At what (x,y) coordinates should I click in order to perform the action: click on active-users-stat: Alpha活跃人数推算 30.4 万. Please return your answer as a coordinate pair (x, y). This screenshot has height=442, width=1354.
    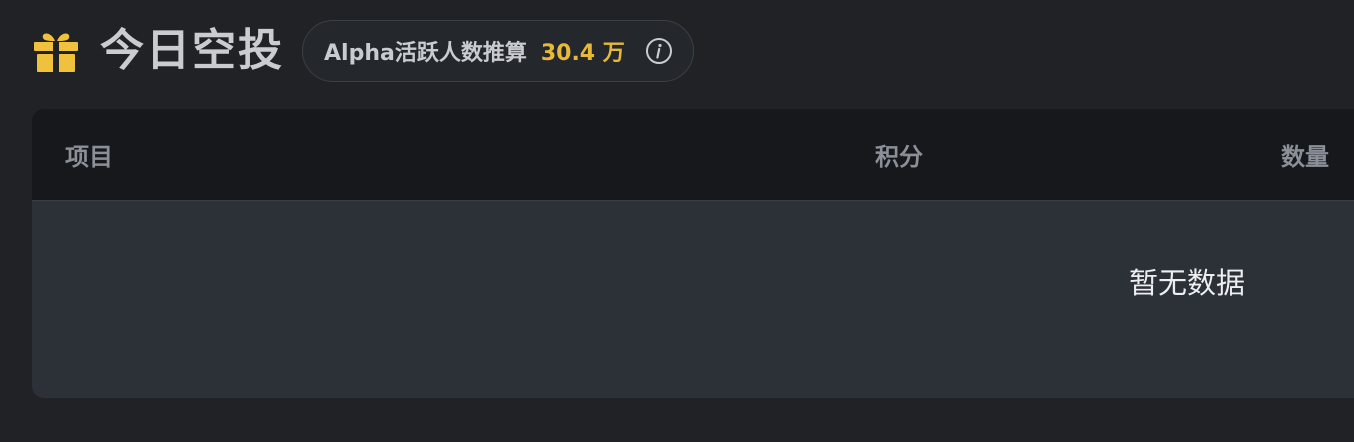
    Looking at the image, I should click on (498, 51).